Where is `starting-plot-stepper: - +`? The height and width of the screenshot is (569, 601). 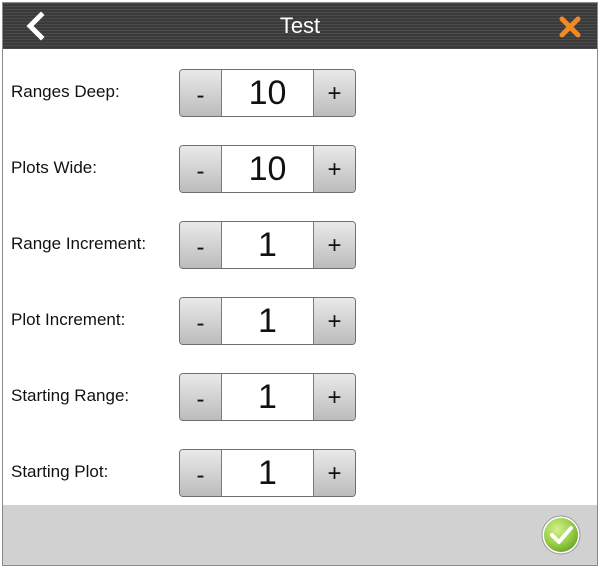 starting-plot-stepper: - + is located at coordinates (267, 473).